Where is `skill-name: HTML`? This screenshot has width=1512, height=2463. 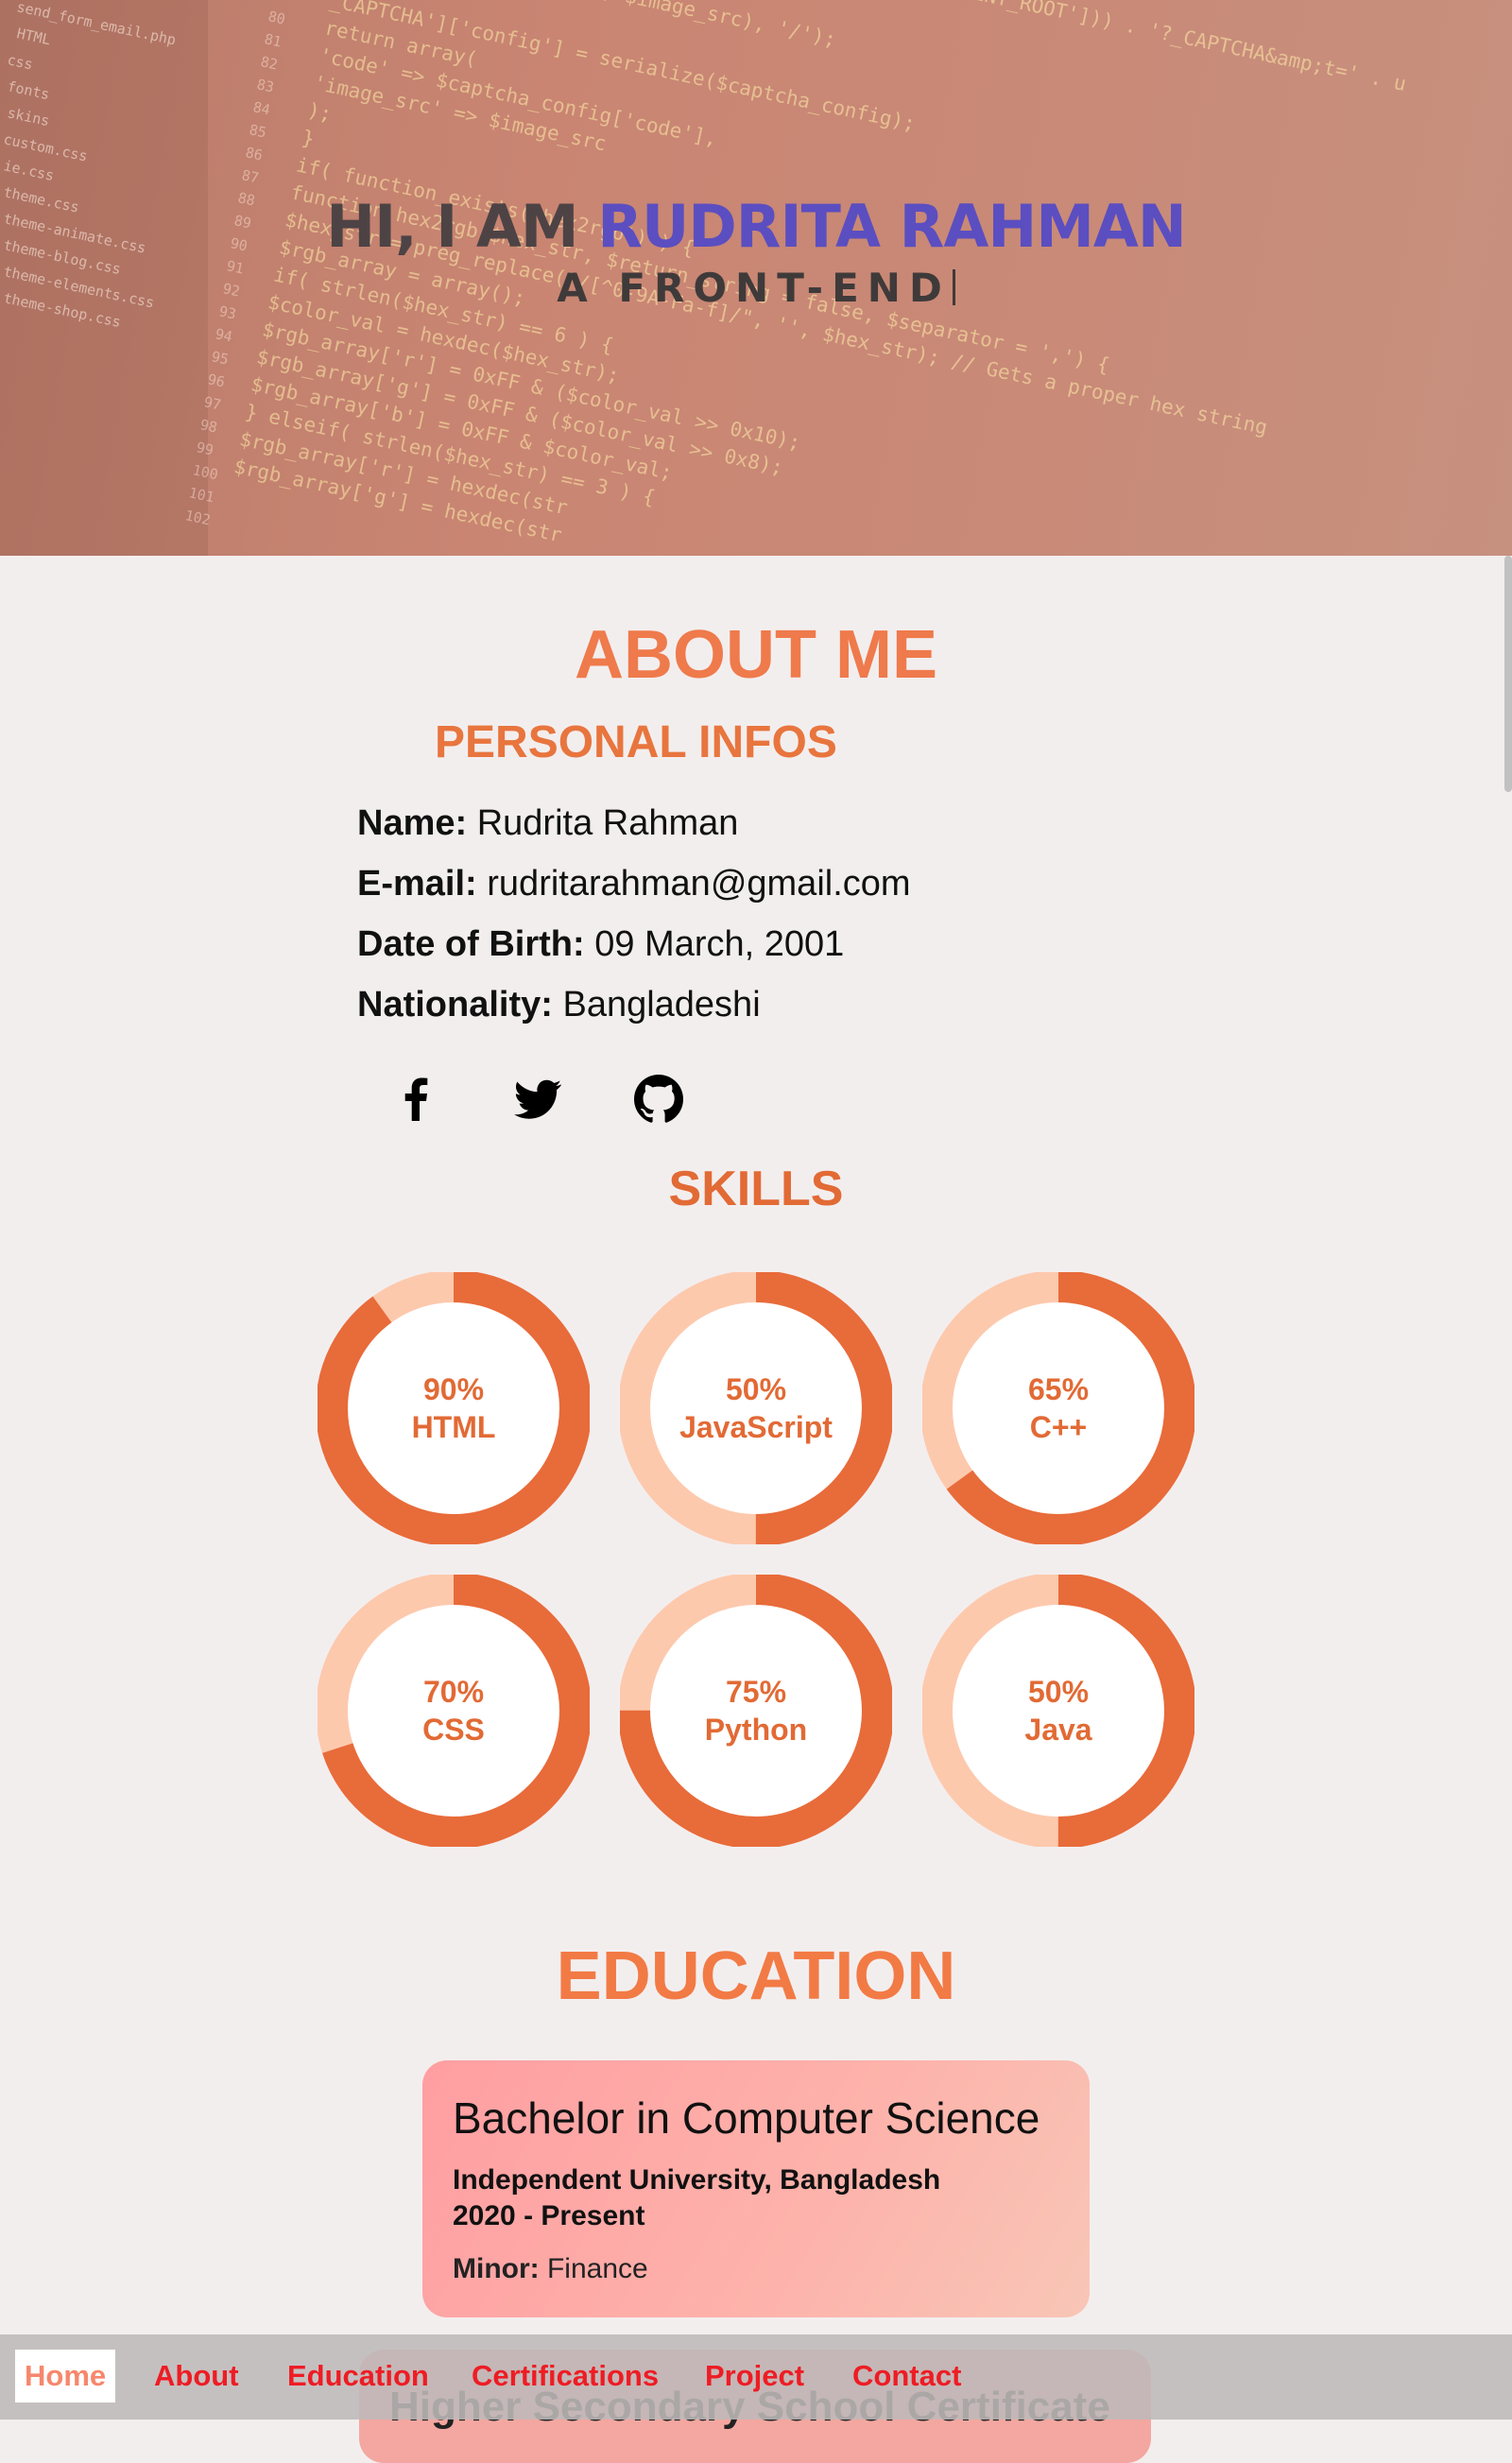
skill-name: HTML is located at coordinates (453, 1427).